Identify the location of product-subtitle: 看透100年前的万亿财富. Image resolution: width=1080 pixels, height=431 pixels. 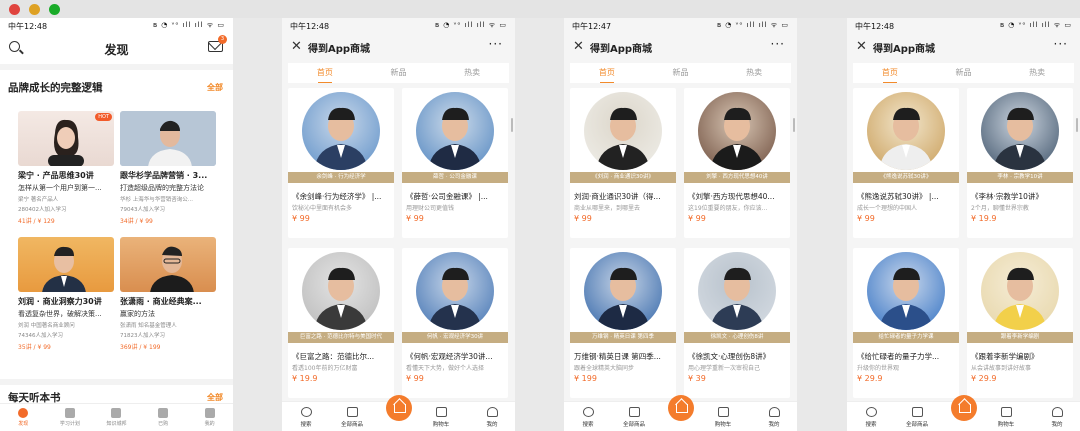
(325, 368).